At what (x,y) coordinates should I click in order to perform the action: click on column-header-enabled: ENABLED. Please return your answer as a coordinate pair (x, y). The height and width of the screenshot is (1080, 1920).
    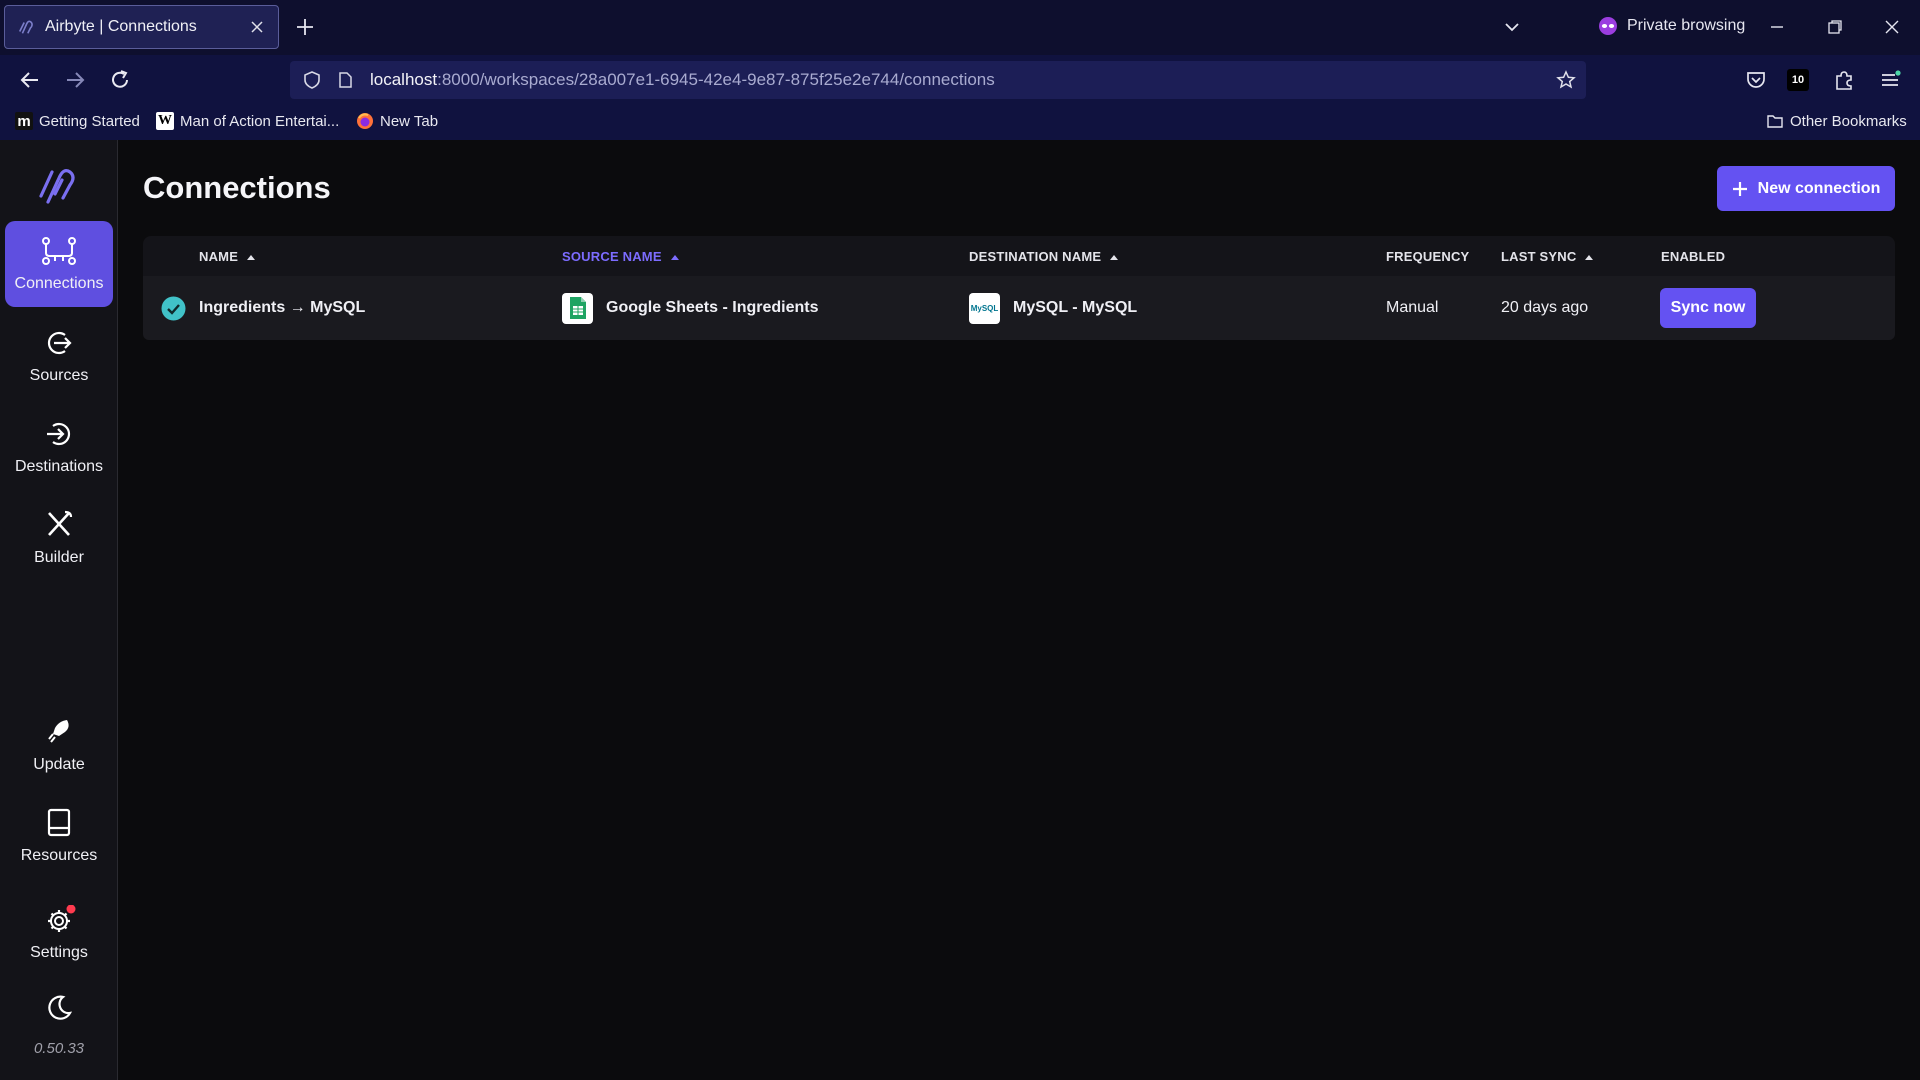
    Looking at the image, I should click on (1693, 256).